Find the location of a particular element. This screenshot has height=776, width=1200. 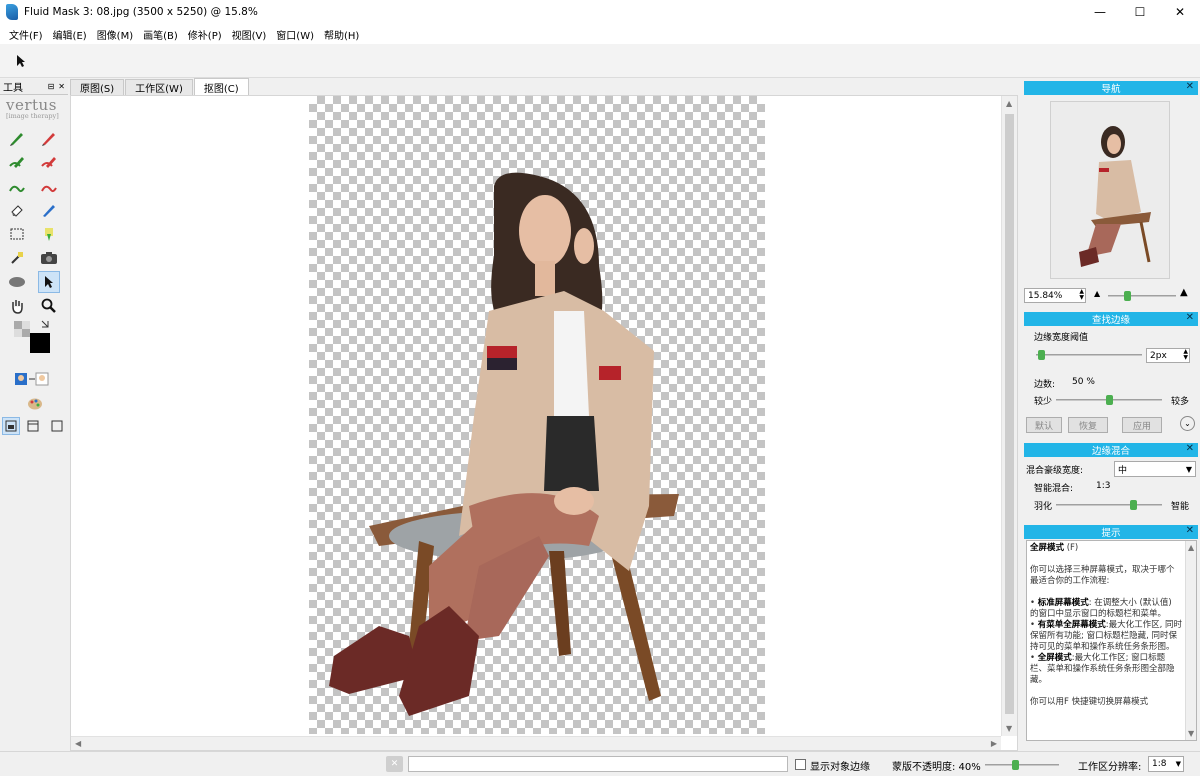

menu-image: 图像(M) is located at coordinates (115, 34).